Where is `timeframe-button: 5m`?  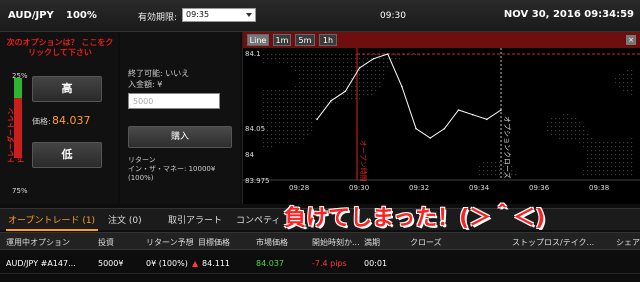
timeframe-button: 5m is located at coordinates (305, 40).